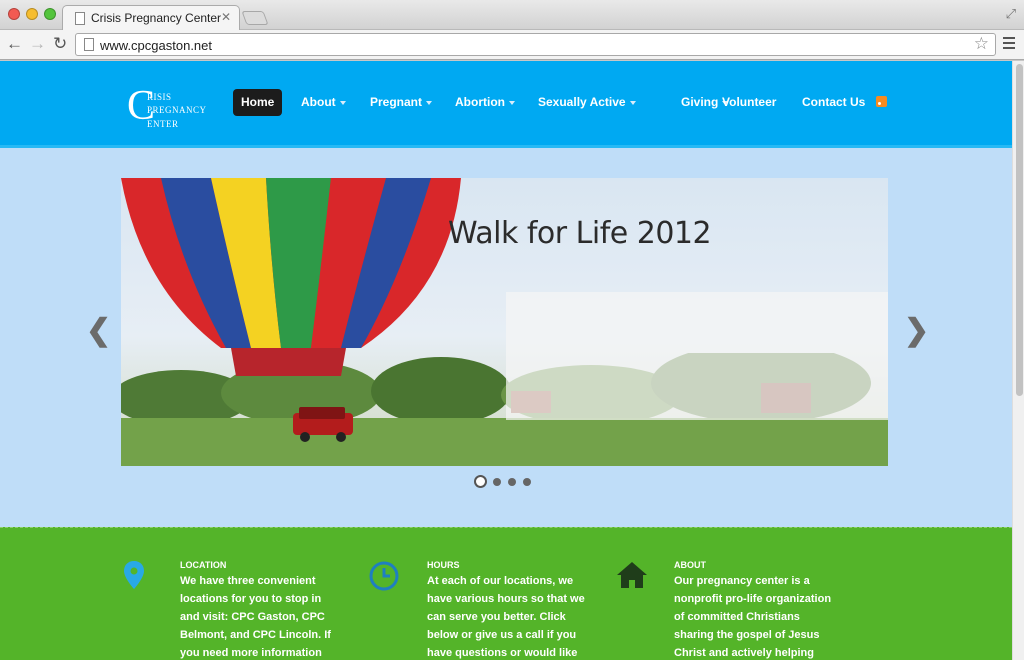  Describe the element at coordinates (134, 575) in the screenshot. I see `map-pin-icon` at that location.